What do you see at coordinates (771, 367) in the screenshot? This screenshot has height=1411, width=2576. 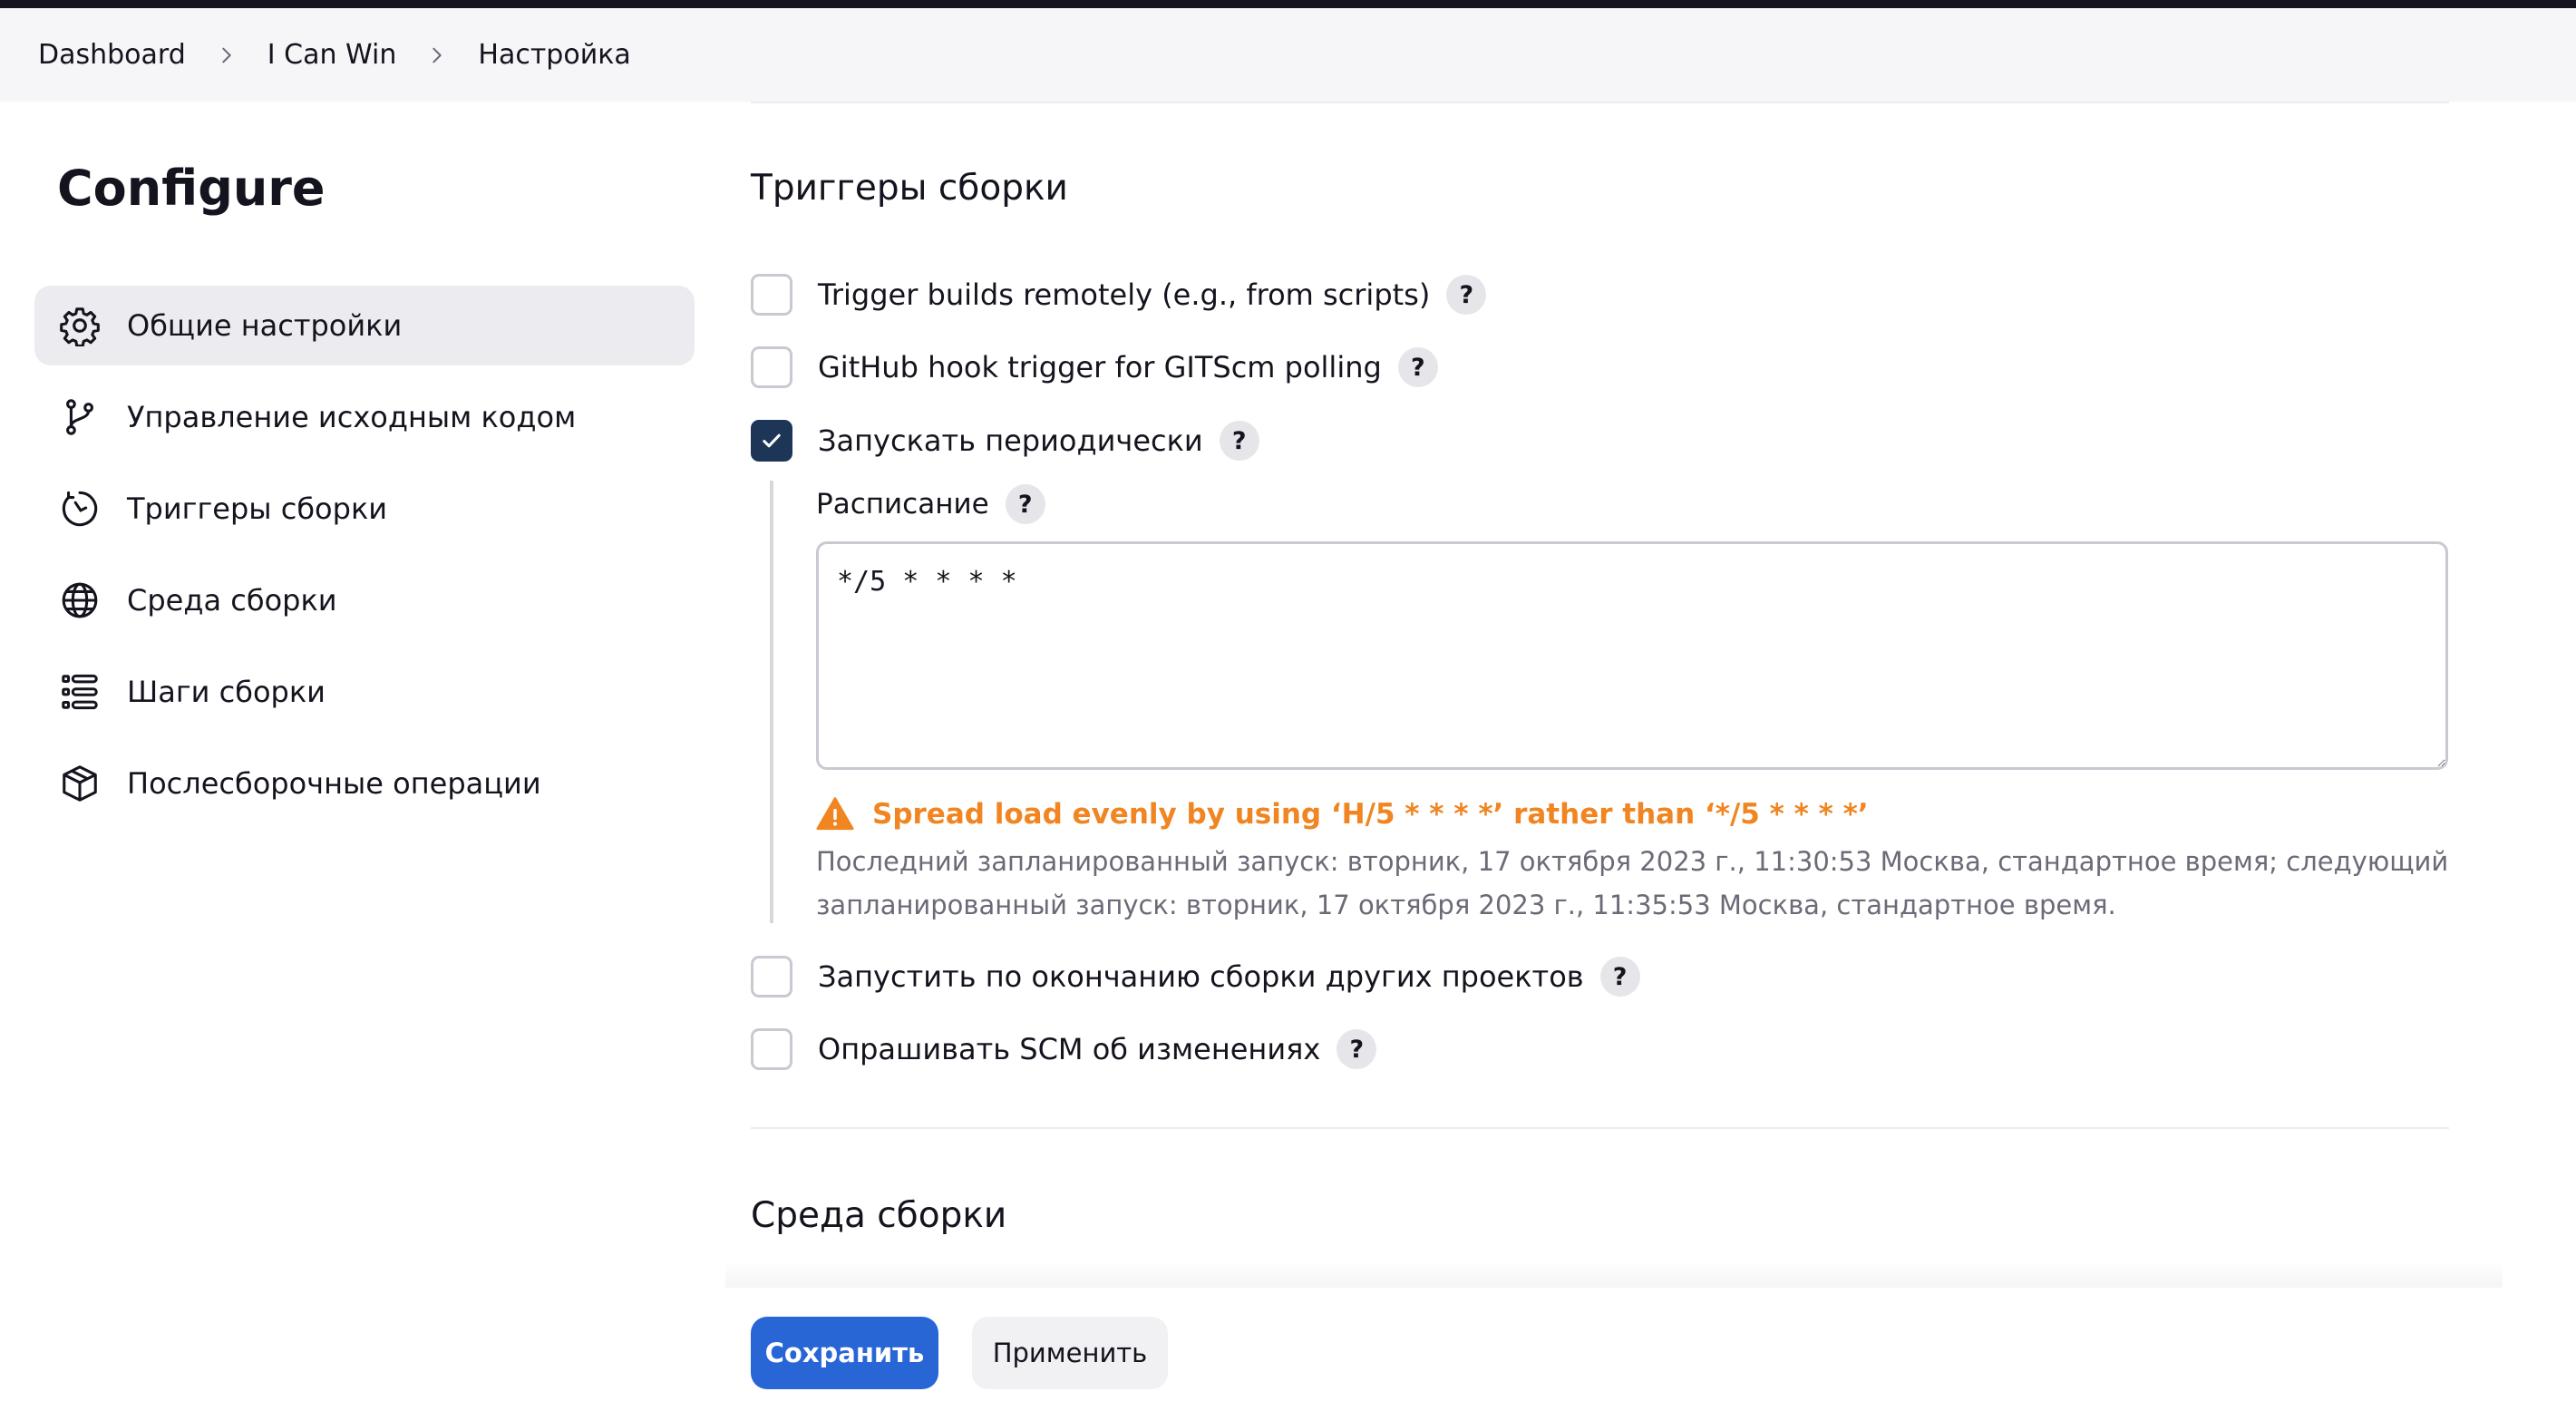 I see `github-hook-checkbox` at bounding box center [771, 367].